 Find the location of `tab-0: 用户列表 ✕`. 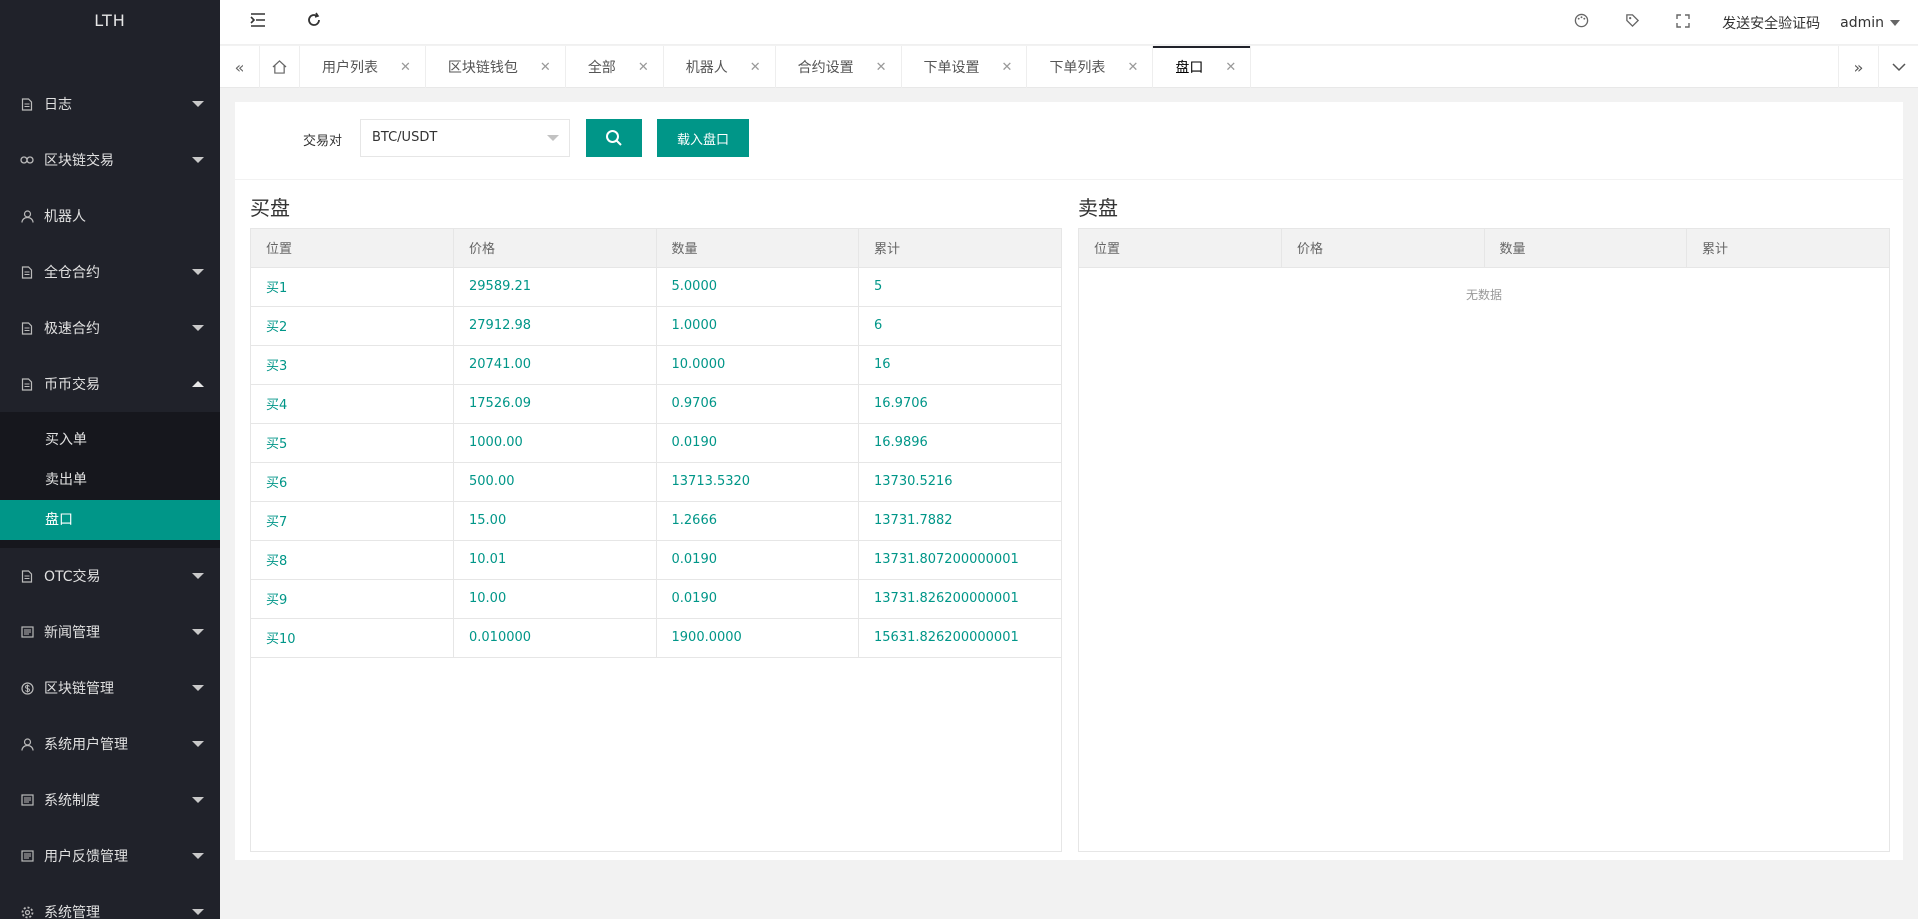

tab-0: 用户列表 ✕ is located at coordinates (363, 67).